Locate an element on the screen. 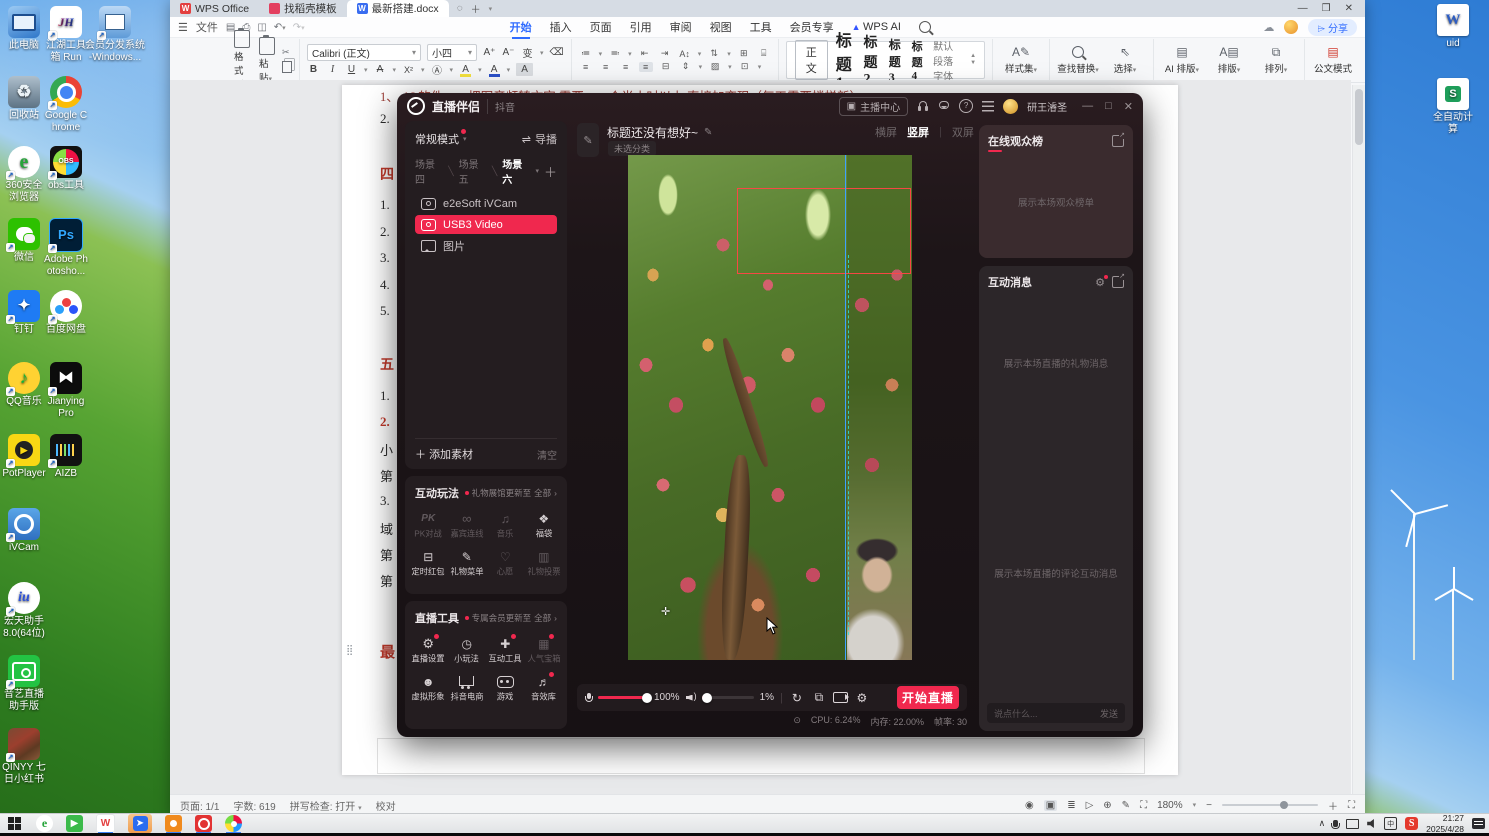 The height and width of the screenshot is (836, 1489). cut-icon: ✂ is located at coordinates (287, 52).